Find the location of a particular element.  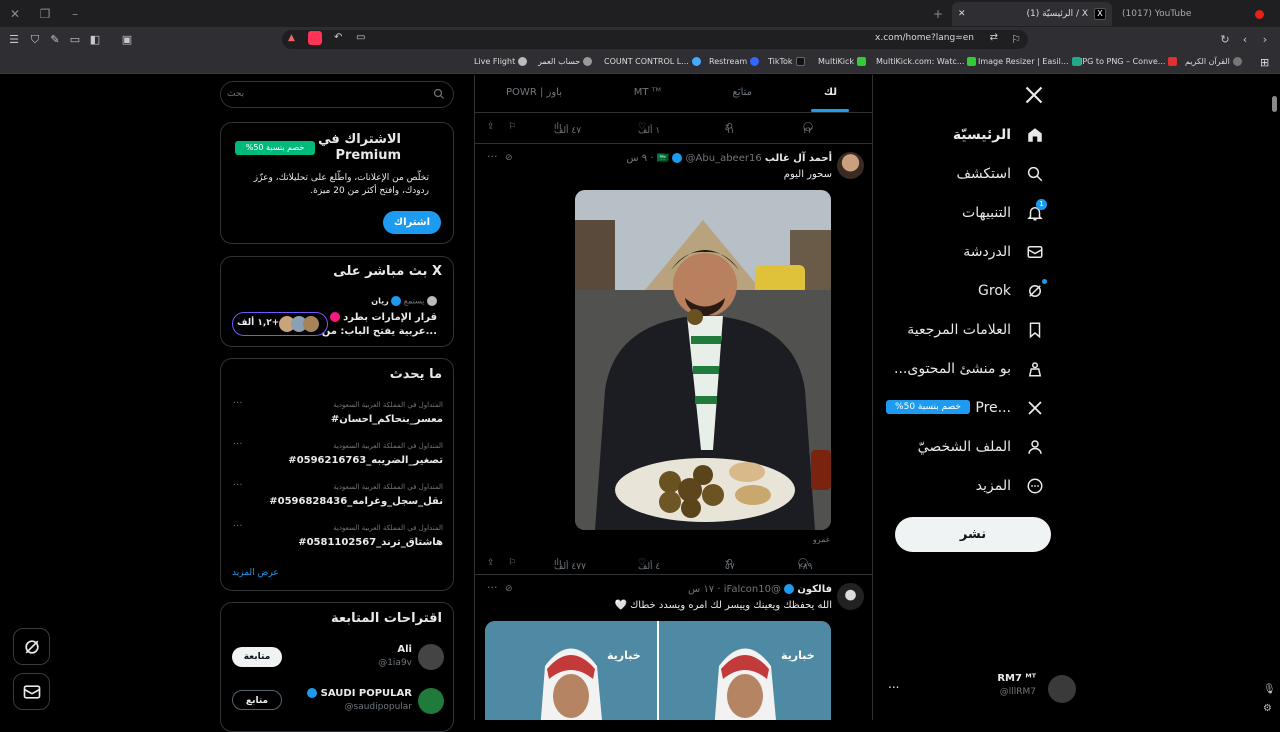

tweet-time: · ٩ س is located at coordinates (639, 158).